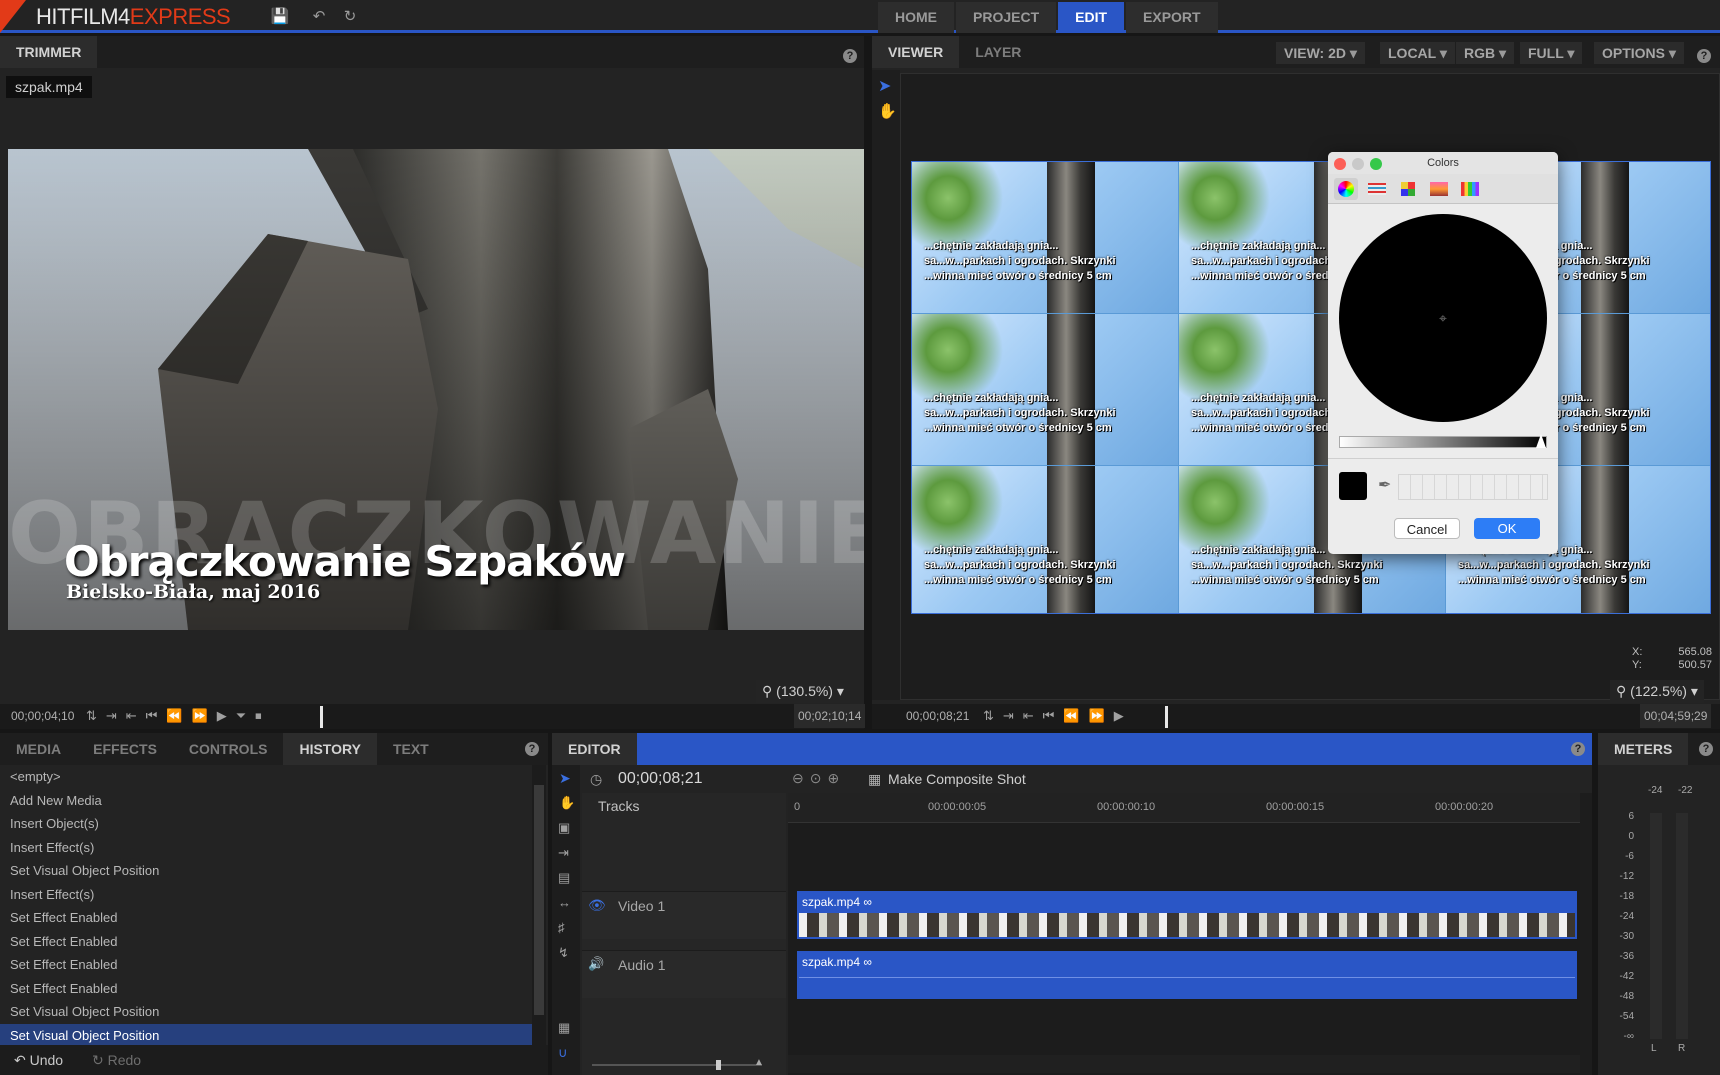  What do you see at coordinates (38, 1060) in the screenshot?
I see `undo-button: ↶ Undo` at bounding box center [38, 1060].